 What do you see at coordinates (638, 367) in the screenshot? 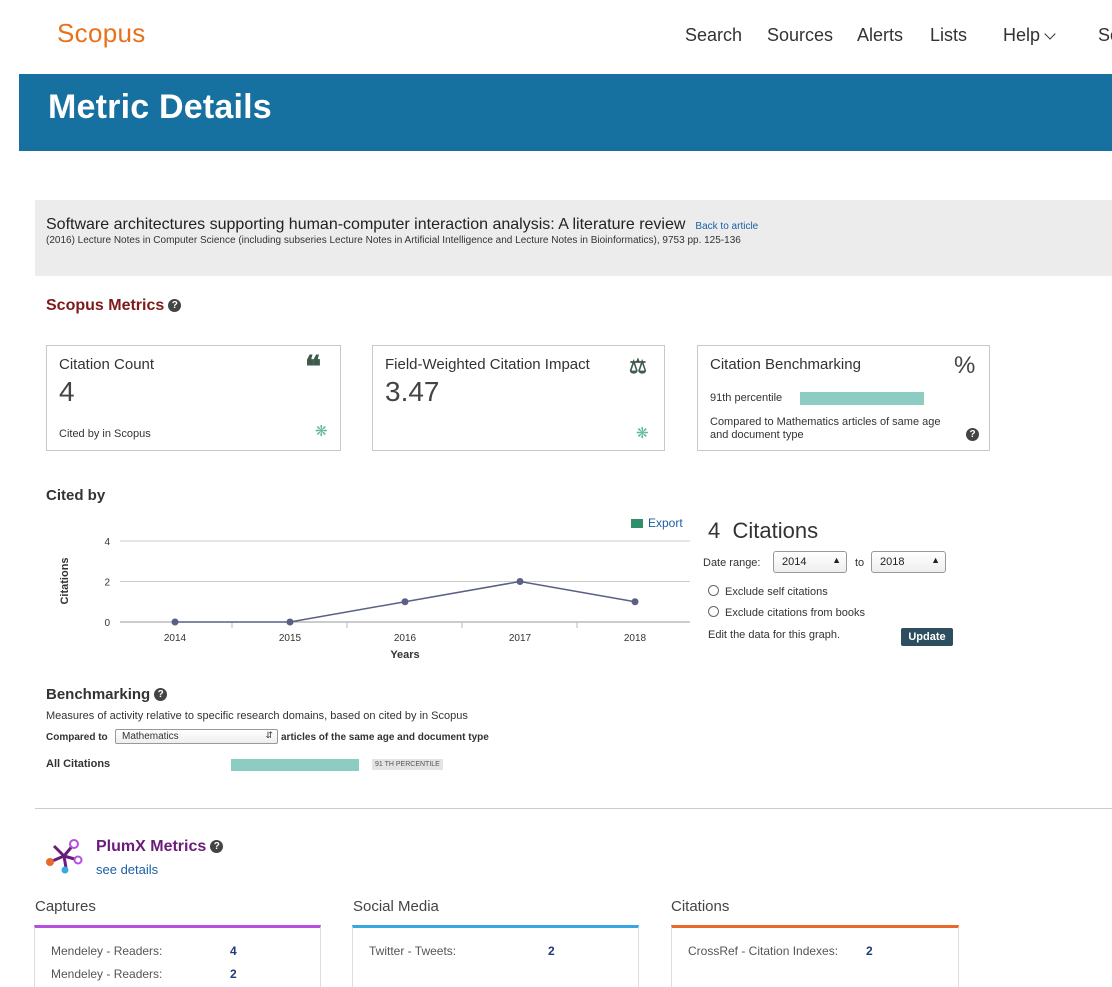
I see `scale-icon: ⚖` at bounding box center [638, 367].